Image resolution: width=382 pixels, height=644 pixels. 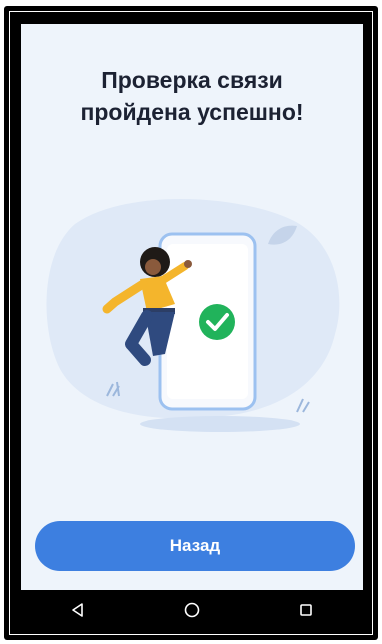 I want to click on nav-home-circle-icon, so click(x=192, y=610).